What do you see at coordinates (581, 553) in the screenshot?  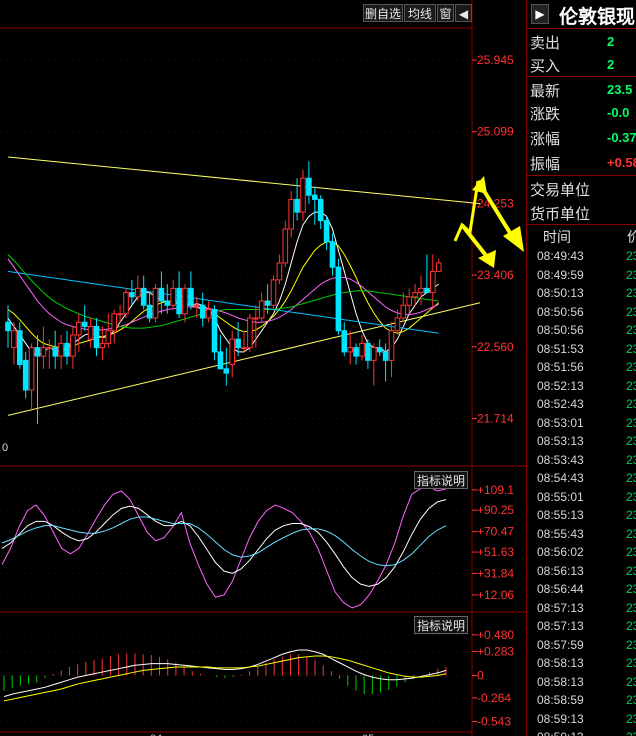 I see `tick-row: 08:56:02 23` at bounding box center [581, 553].